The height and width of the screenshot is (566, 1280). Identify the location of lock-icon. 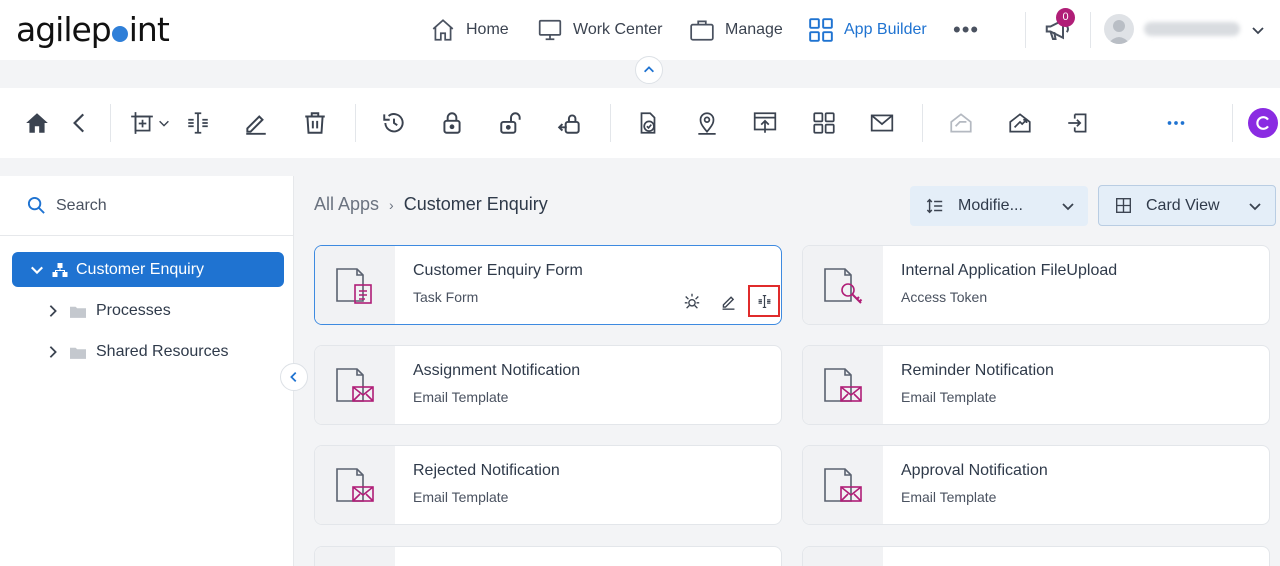
(452, 123).